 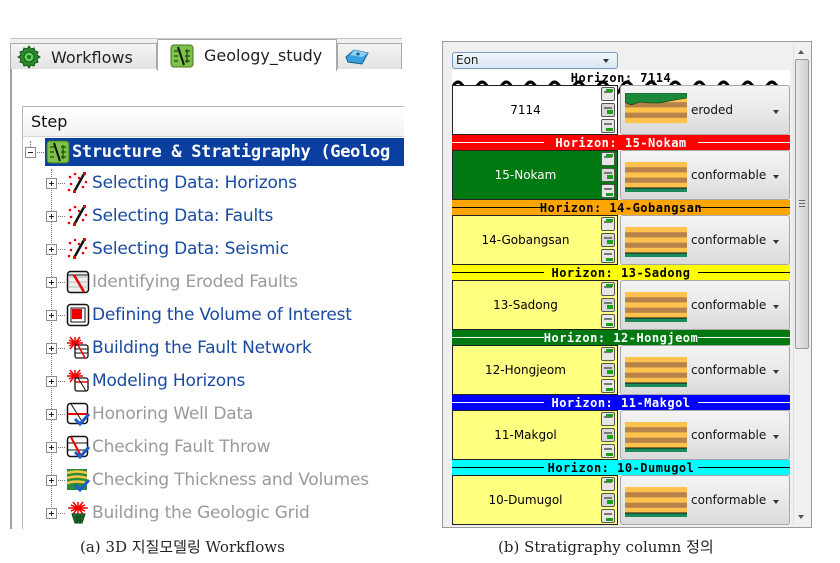 What do you see at coordinates (199, 315) in the screenshot?
I see `tree-item-defining-volume-of-interest: Defining the Volume of Interest` at bounding box center [199, 315].